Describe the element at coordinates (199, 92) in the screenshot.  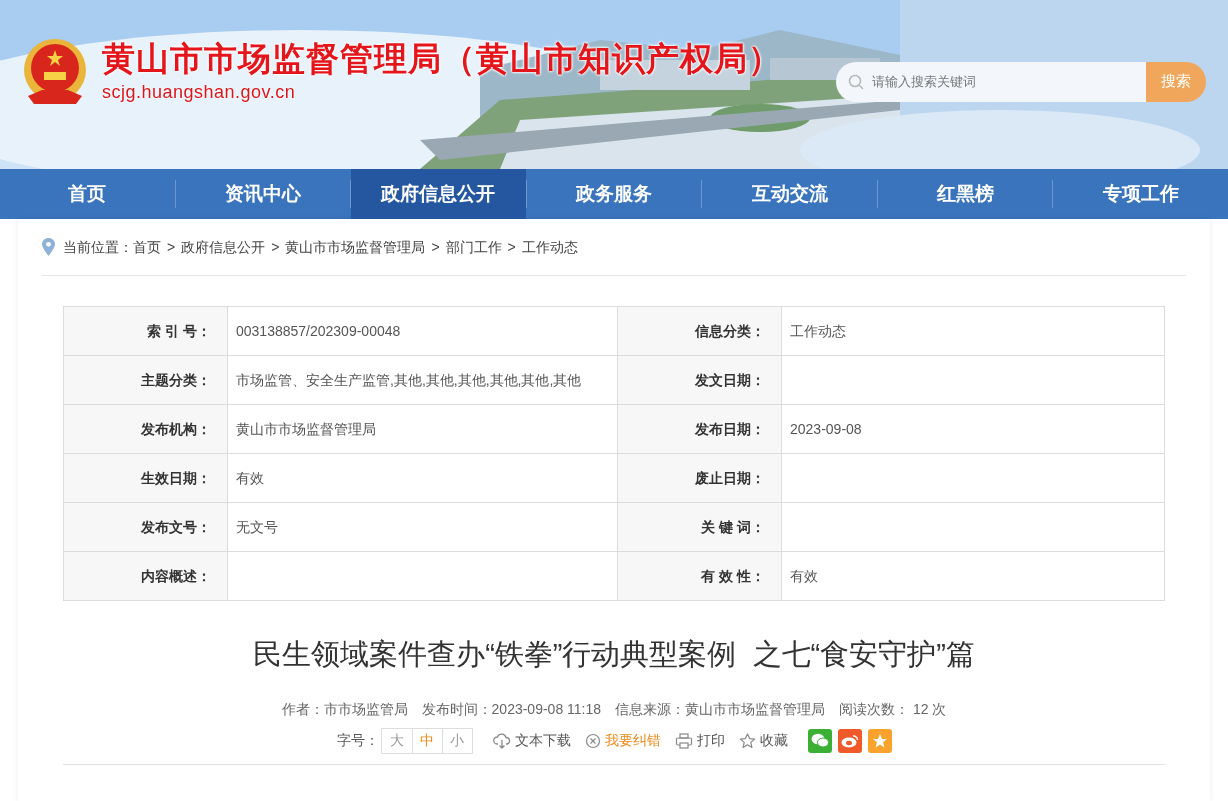
I see `site-domain: scjg.huangshan.gov.cn` at that location.